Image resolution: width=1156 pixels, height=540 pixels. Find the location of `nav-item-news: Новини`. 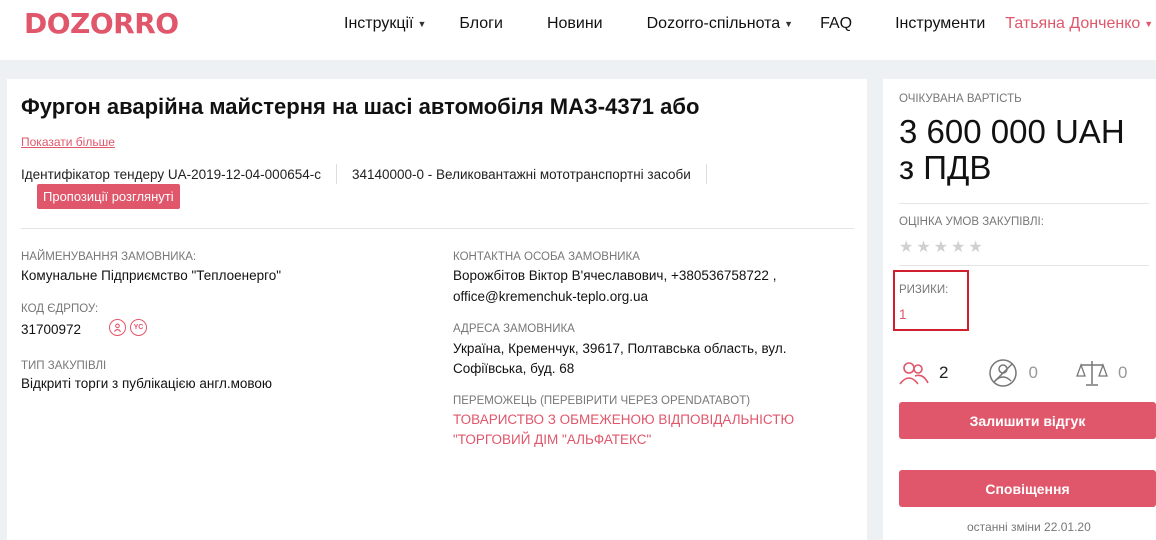

nav-item-news: Новини is located at coordinates (575, 24).